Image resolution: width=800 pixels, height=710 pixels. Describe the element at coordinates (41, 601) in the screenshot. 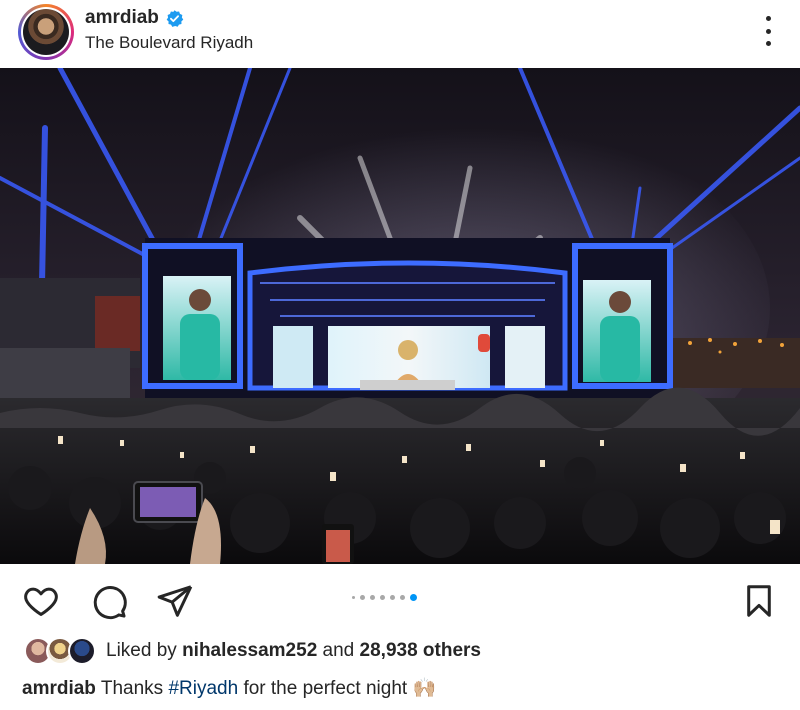

I see `heart-icon` at that location.